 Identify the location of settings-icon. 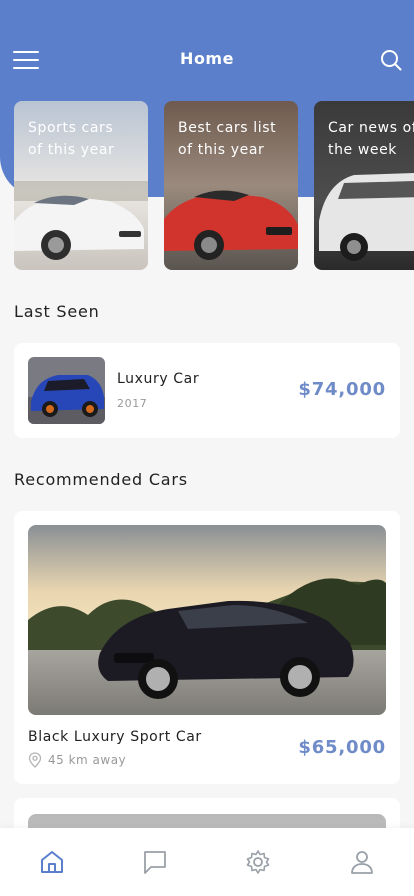
(258, 862).